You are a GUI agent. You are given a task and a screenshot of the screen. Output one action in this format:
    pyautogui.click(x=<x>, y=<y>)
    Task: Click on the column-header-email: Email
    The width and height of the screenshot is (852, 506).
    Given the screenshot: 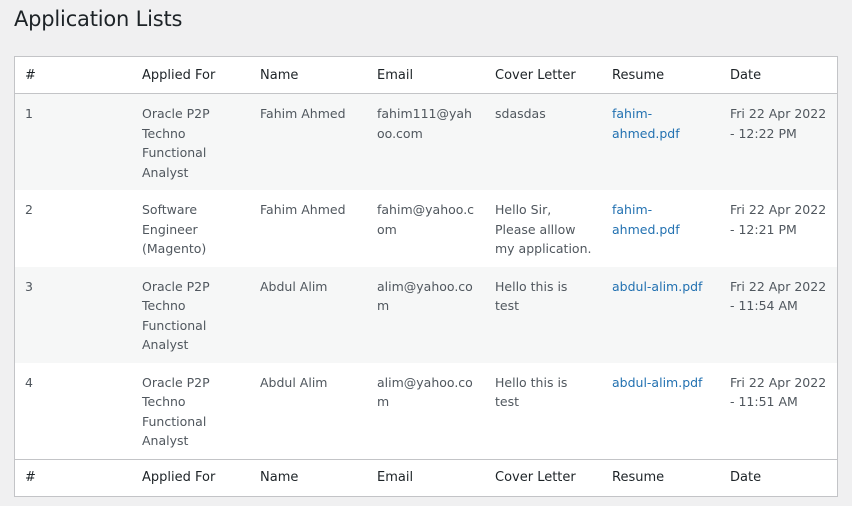 What is the action you would take?
    pyautogui.click(x=426, y=75)
    